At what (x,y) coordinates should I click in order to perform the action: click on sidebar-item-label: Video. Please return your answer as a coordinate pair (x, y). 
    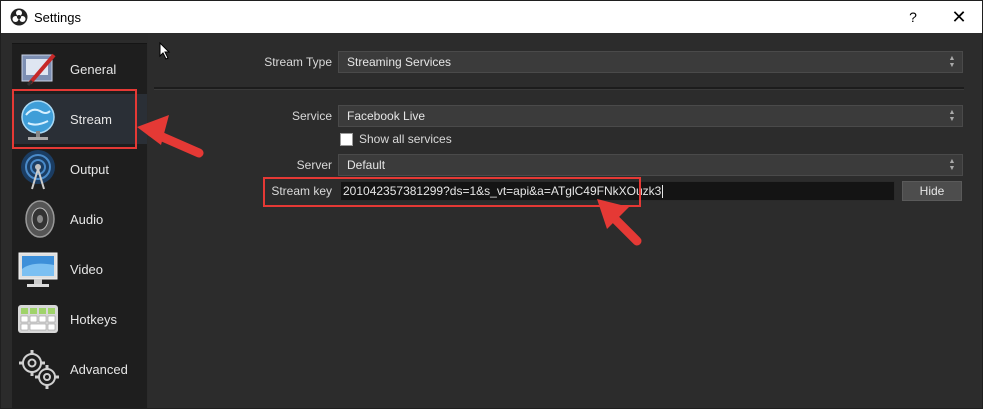
    Looking at the image, I should click on (87, 269).